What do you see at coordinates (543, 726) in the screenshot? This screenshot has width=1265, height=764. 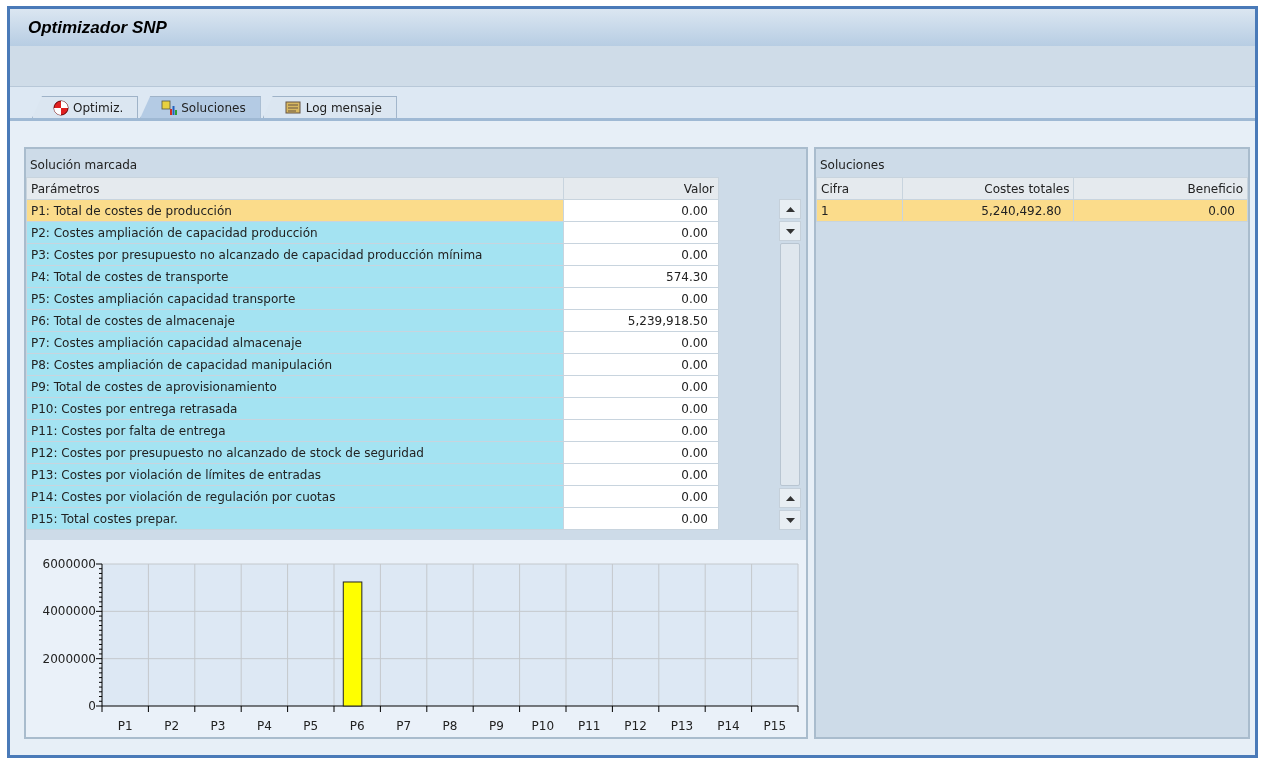 I see `x-tick-label: P10` at bounding box center [543, 726].